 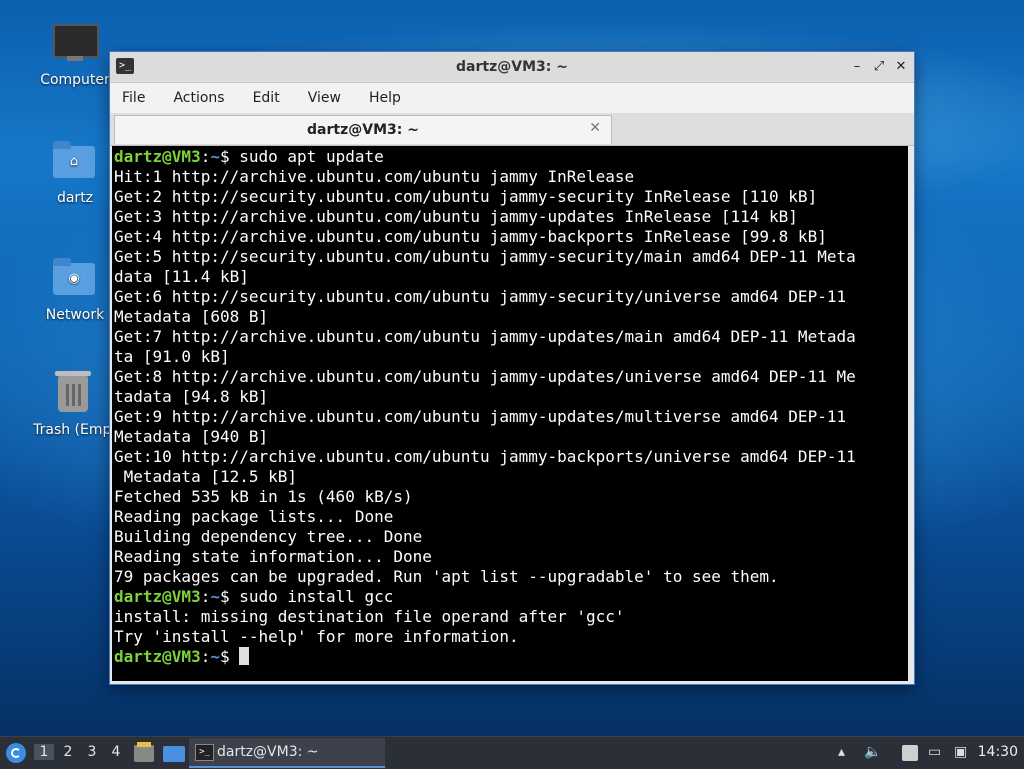 I want to click on show-desktop-icon, so click(x=174, y=754).